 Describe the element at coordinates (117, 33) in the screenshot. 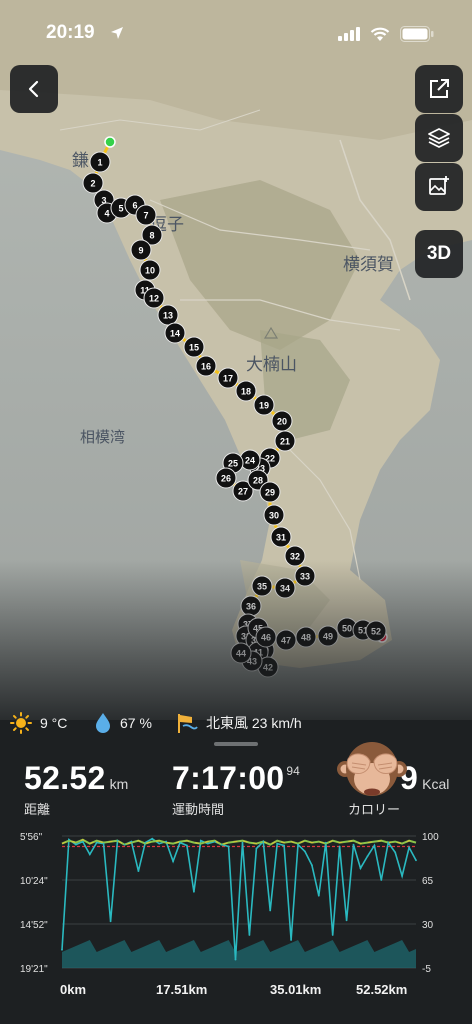

I see `location-arrow-icon` at that location.